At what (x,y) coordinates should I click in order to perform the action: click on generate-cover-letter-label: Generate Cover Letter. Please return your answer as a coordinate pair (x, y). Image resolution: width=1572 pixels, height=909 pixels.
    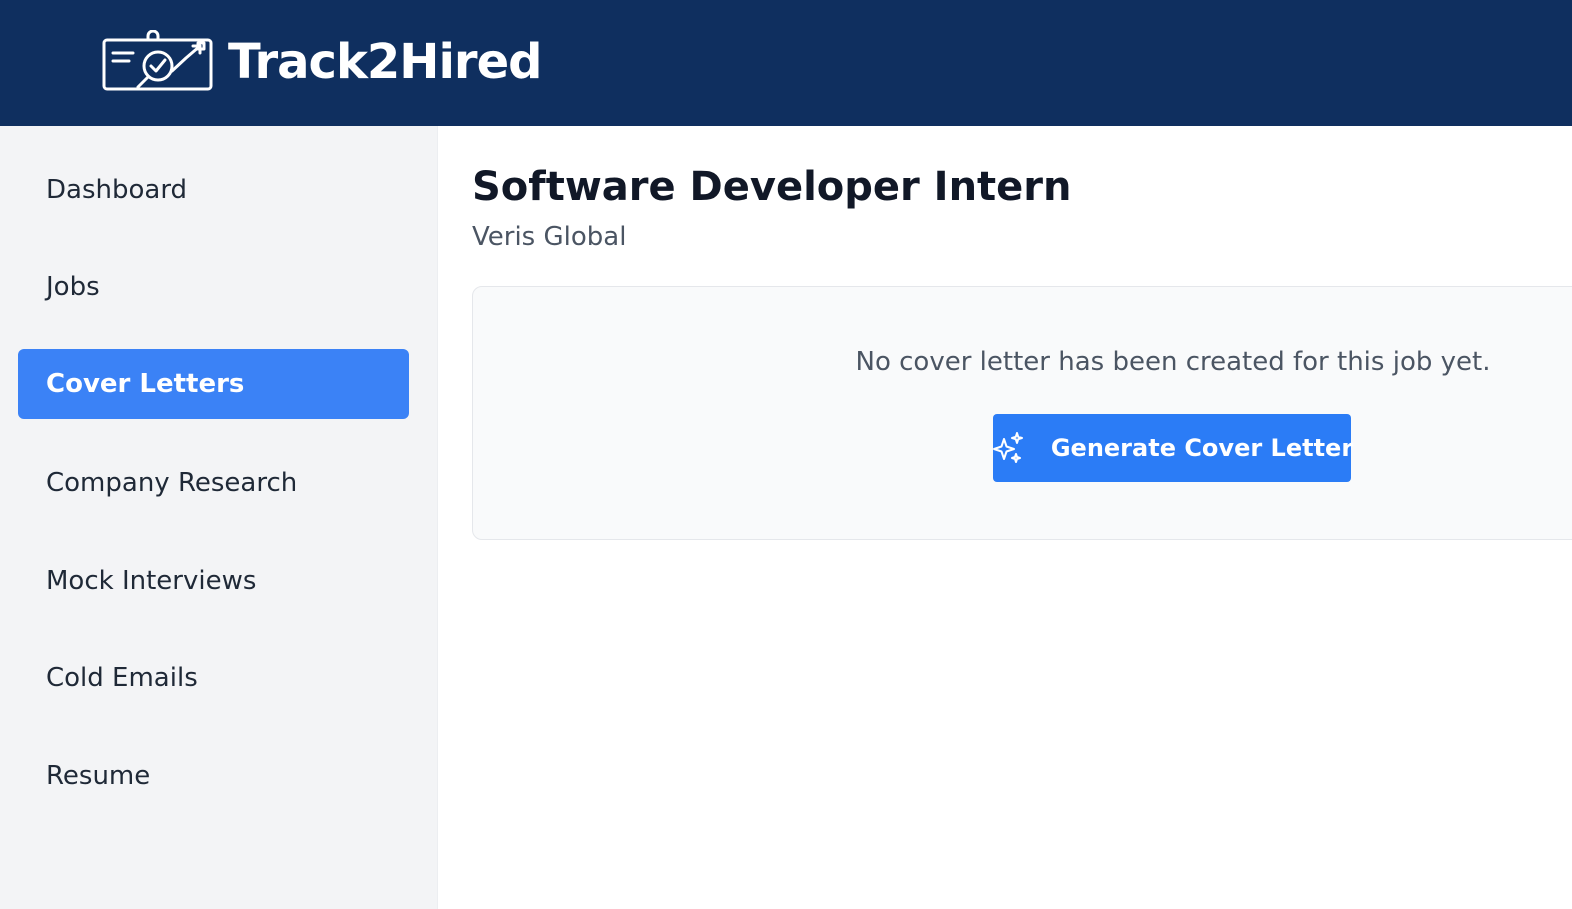
    Looking at the image, I should click on (1202, 448).